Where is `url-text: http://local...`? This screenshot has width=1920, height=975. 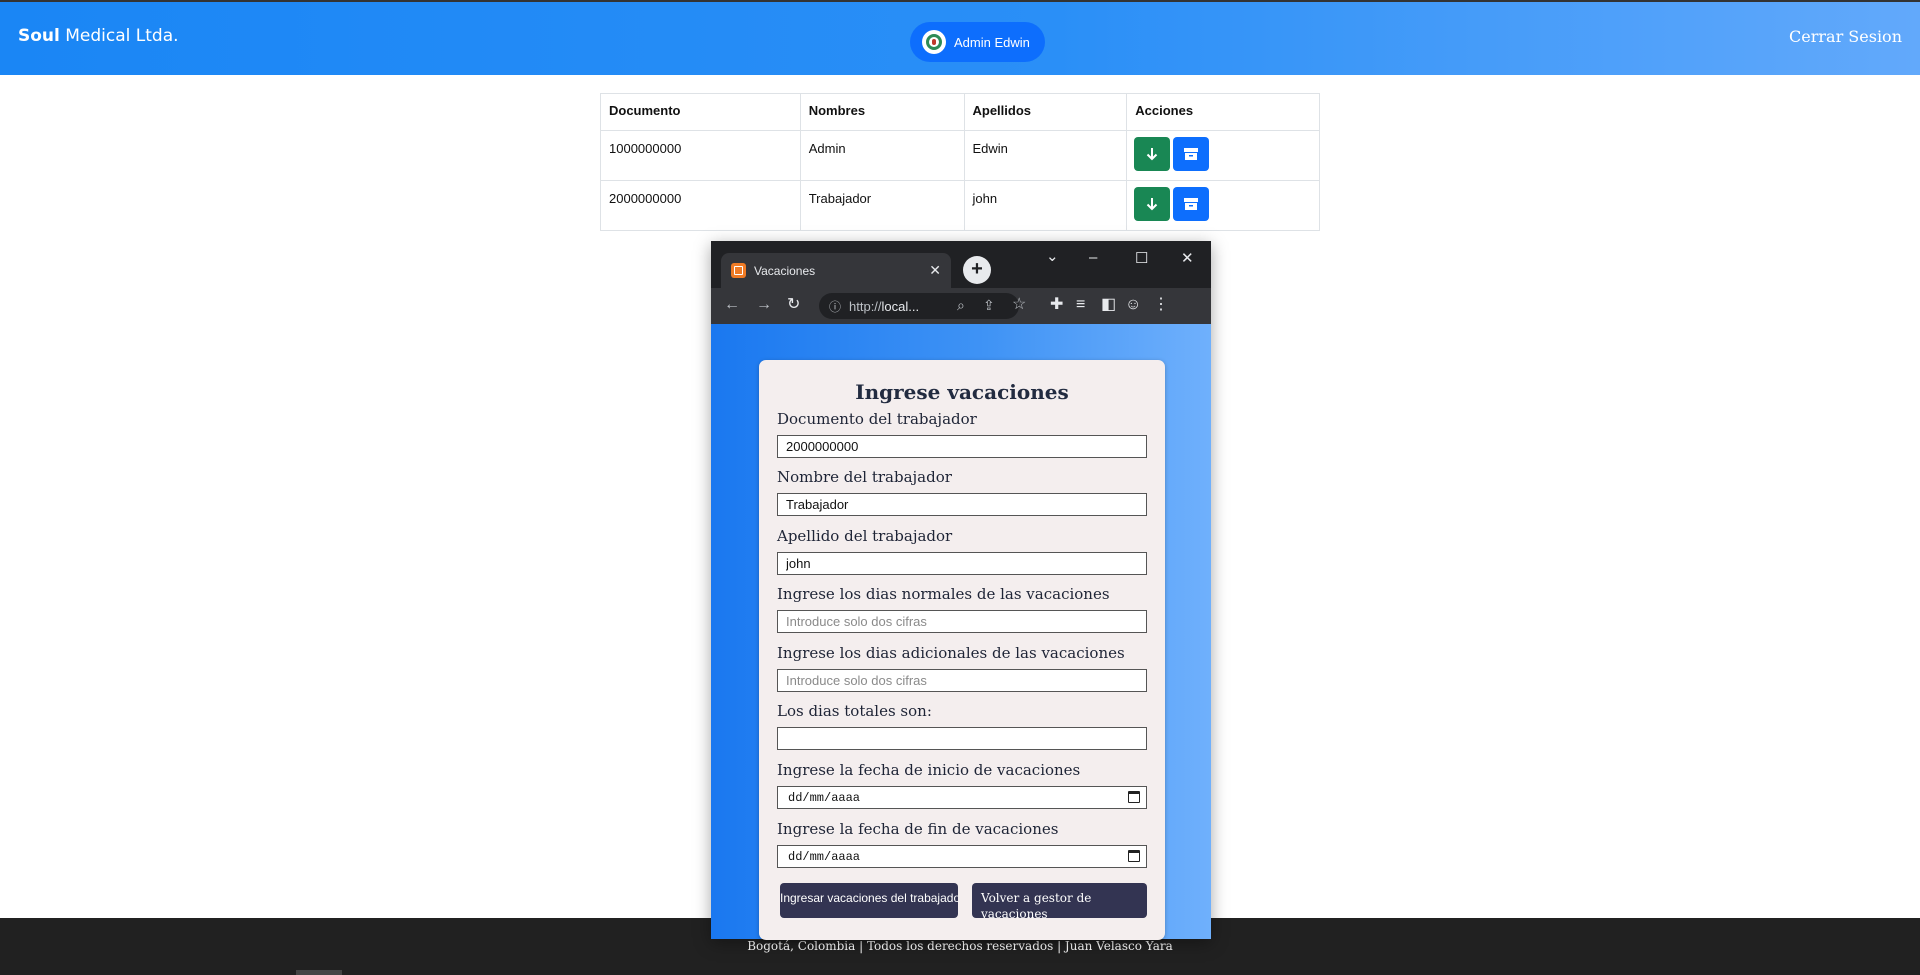
url-text: http://local... is located at coordinates (884, 306).